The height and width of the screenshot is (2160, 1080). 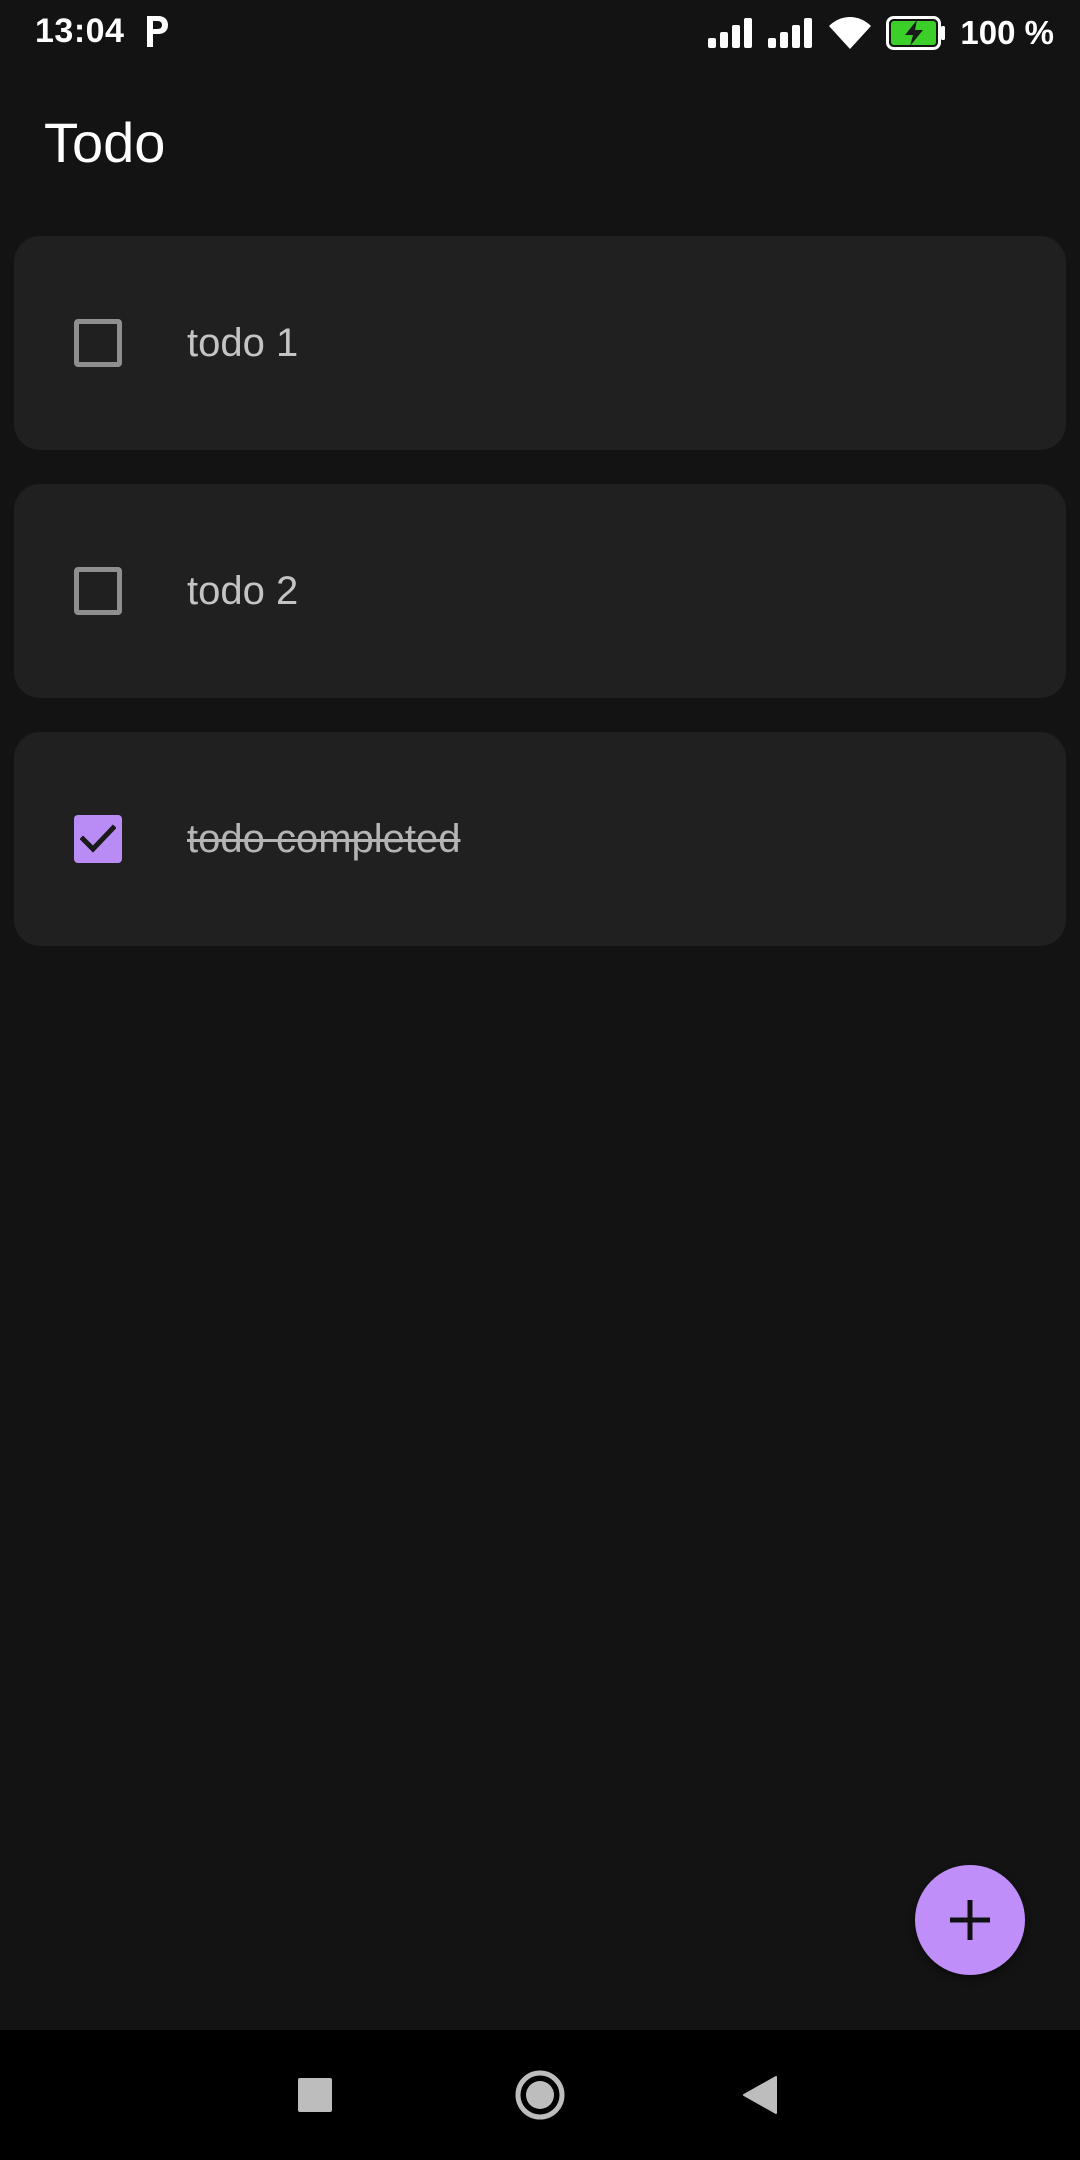 What do you see at coordinates (540, 33) in the screenshot?
I see `status-bar: 13:04 100 %` at bounding box center [540, 33].